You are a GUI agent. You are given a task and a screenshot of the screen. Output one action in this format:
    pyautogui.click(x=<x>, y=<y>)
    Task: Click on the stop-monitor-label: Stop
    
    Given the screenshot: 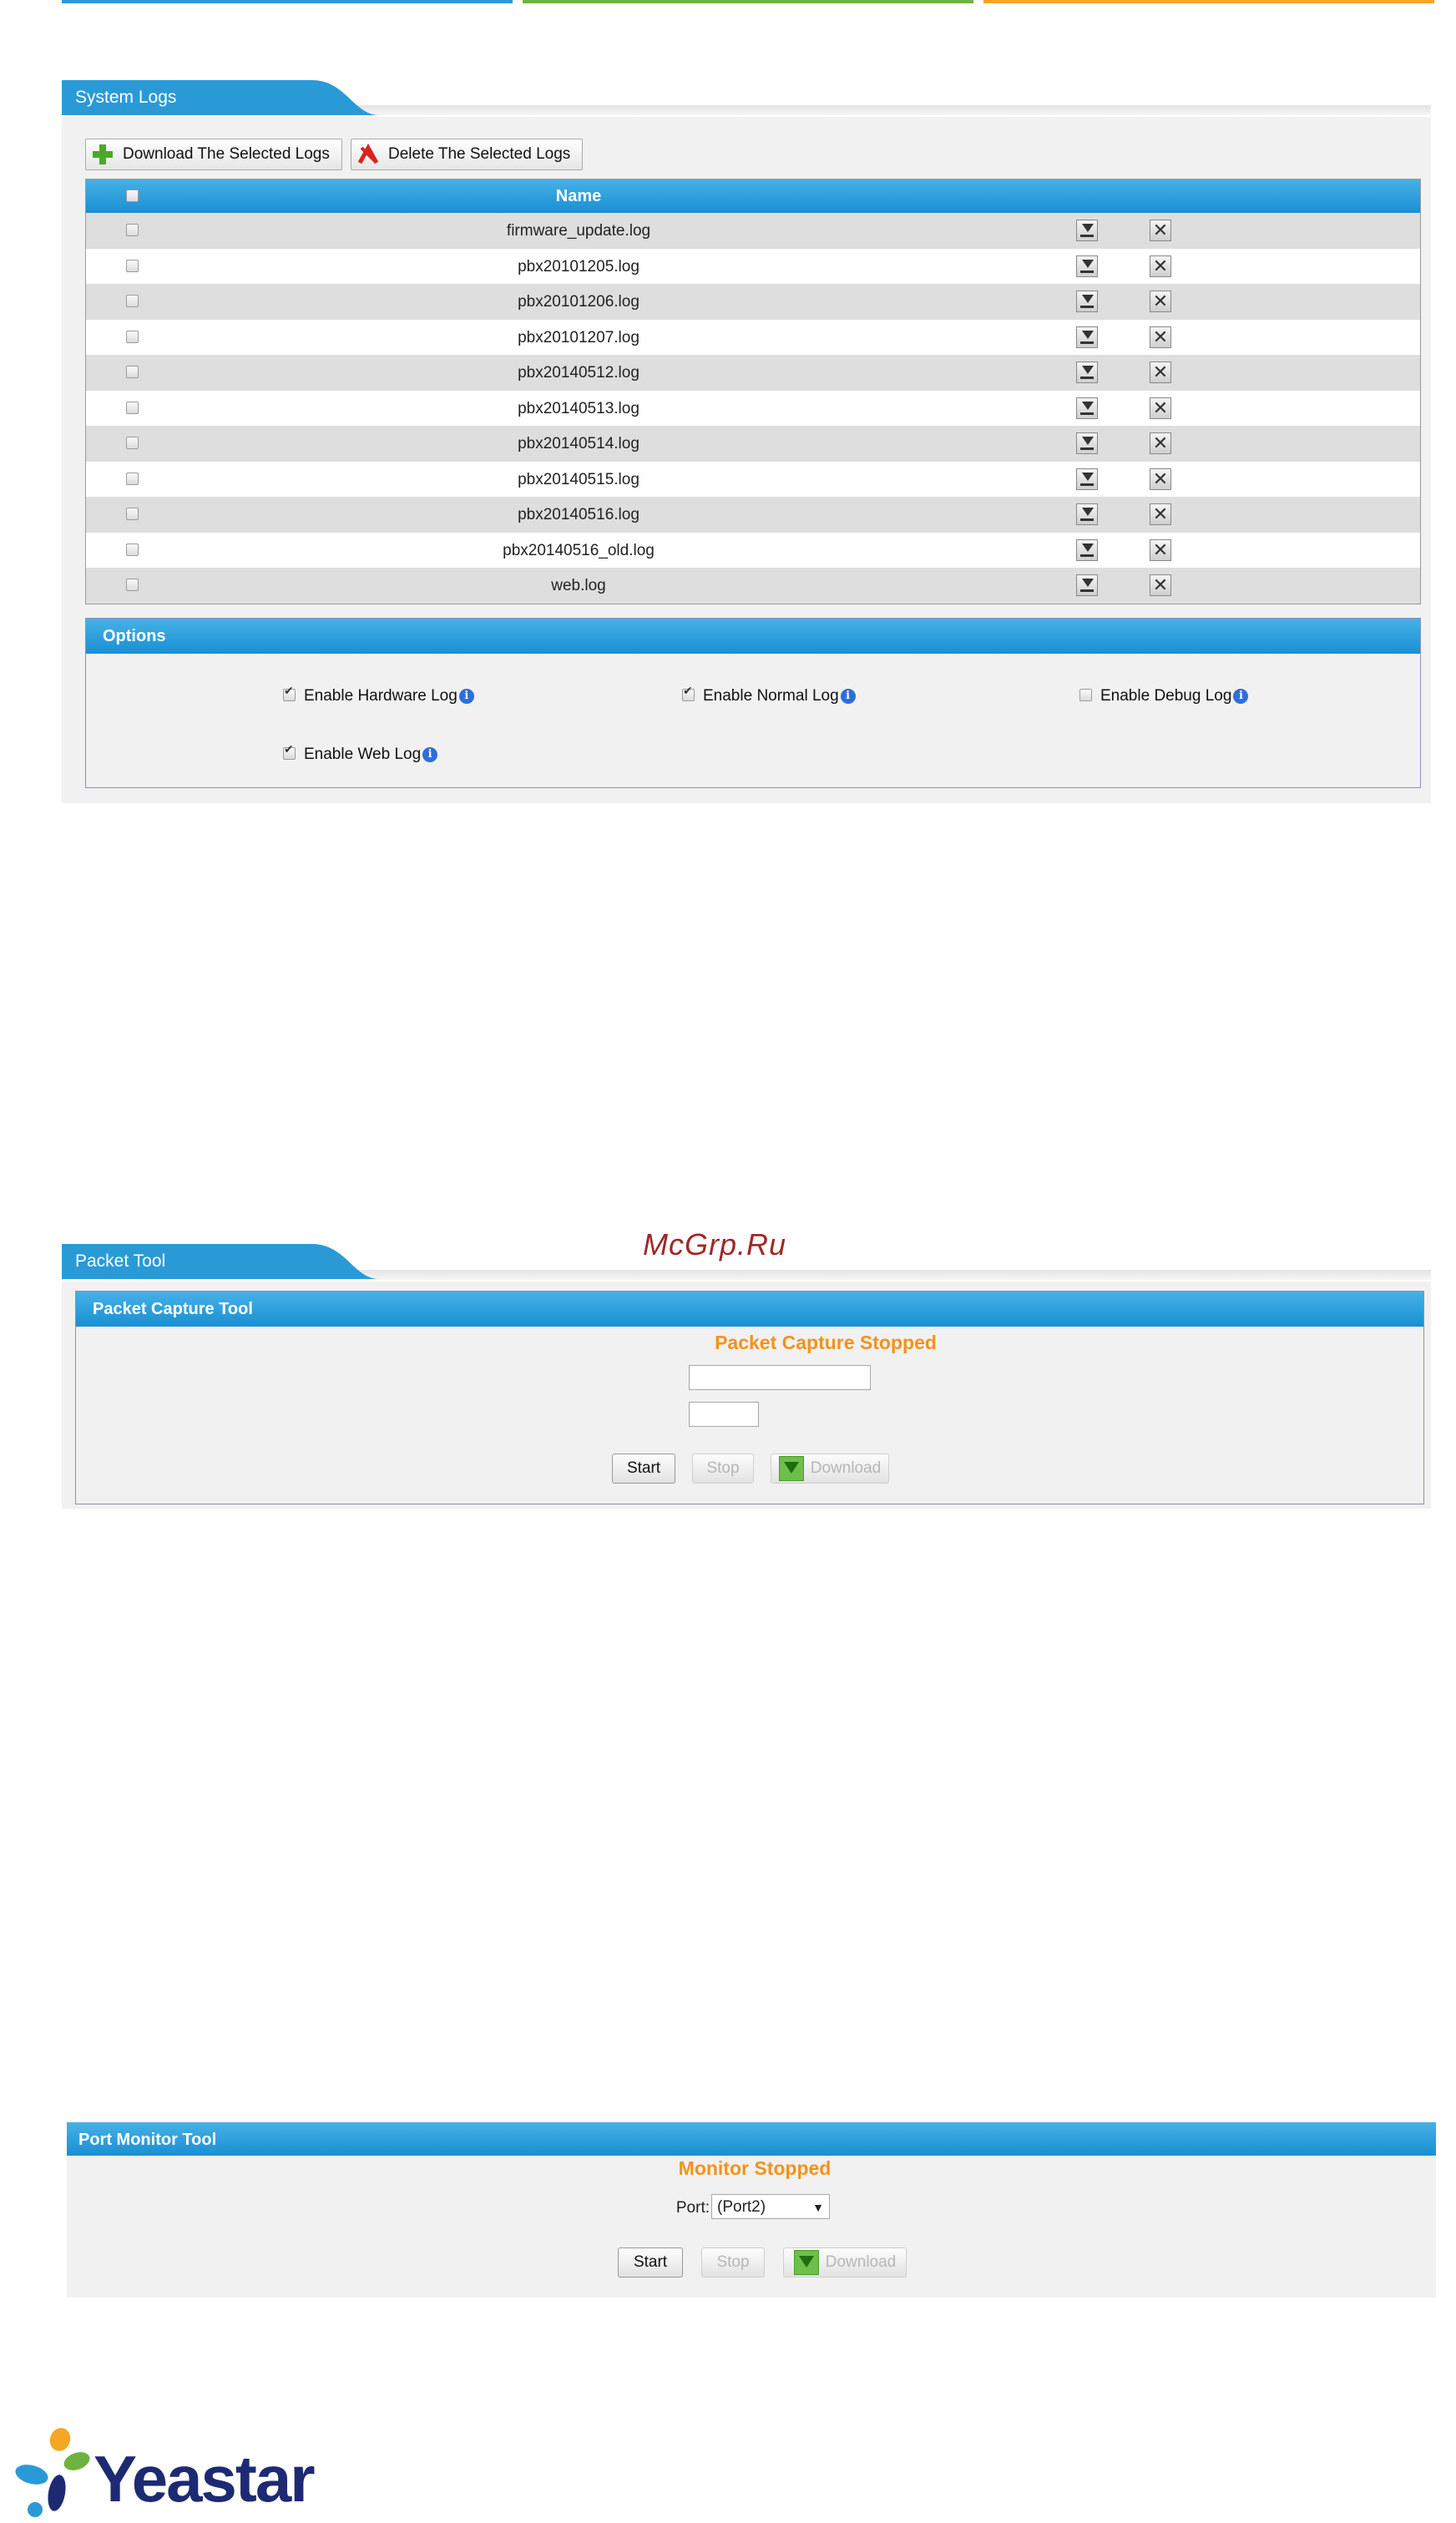 What is the action you would take?
    pyautogui.click(x=733, y=2262)
    